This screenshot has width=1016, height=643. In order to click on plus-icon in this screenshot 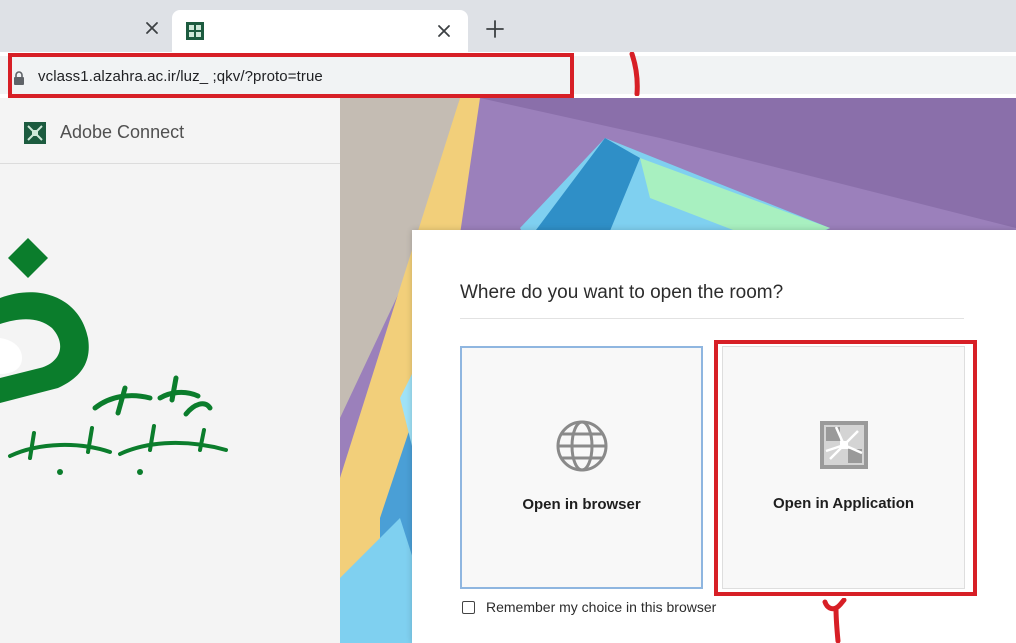, I will do `click(495, 29)`.